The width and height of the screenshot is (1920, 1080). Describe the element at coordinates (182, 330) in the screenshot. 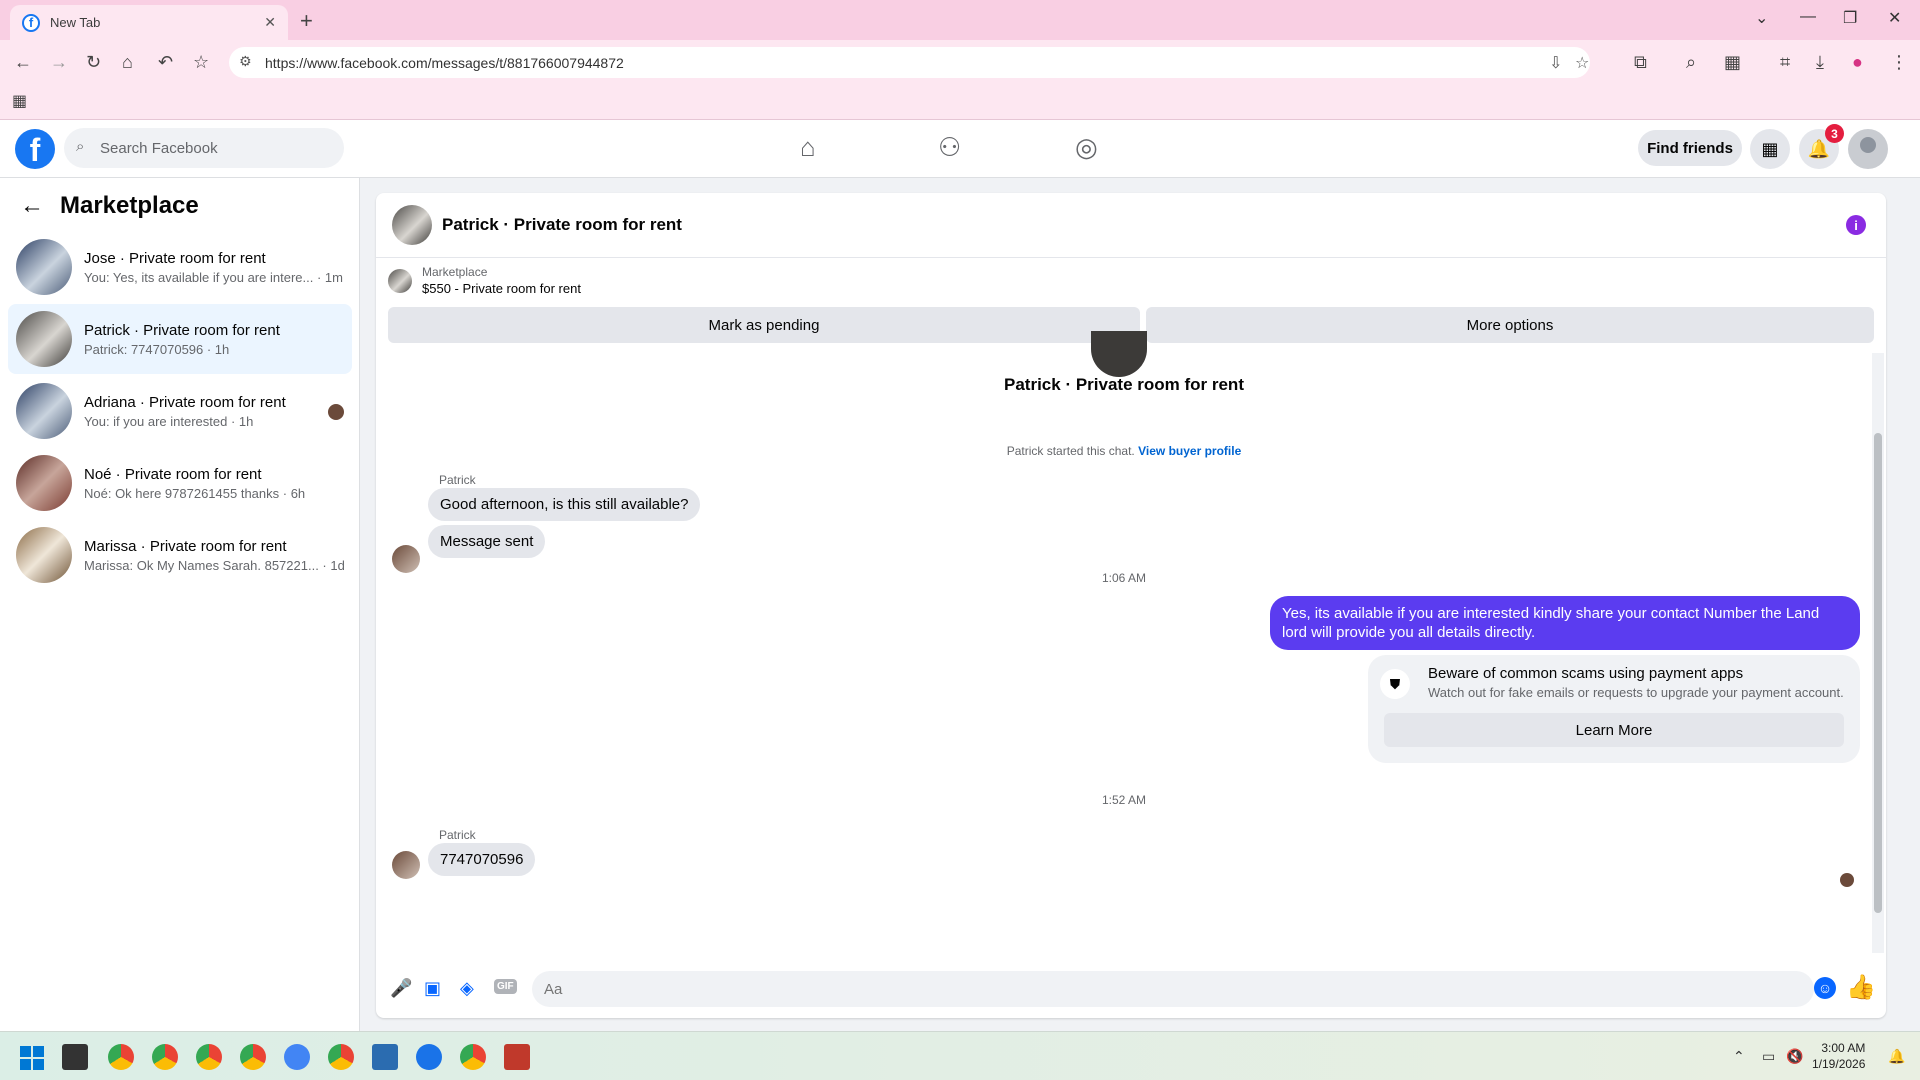

I see `conversation-name: Patrick · Private room for rent` at that location.